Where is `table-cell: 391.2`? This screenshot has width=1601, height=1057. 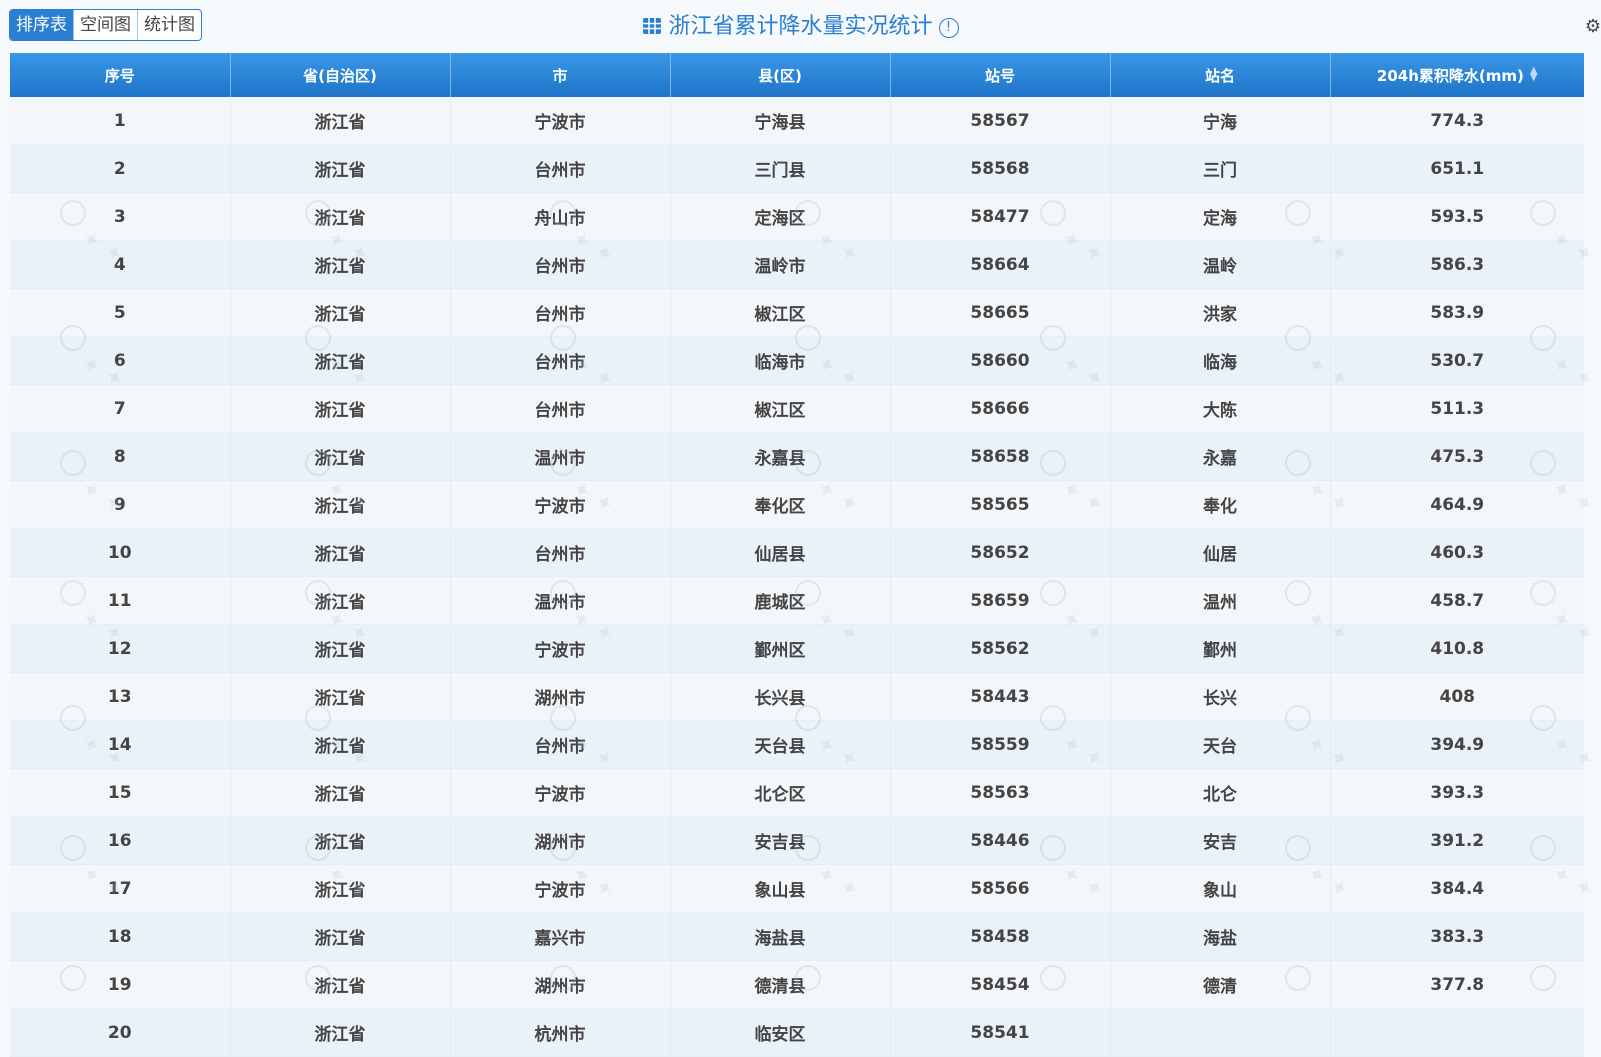 table-cell: 391.2 is located at coordinates (1457, 840).